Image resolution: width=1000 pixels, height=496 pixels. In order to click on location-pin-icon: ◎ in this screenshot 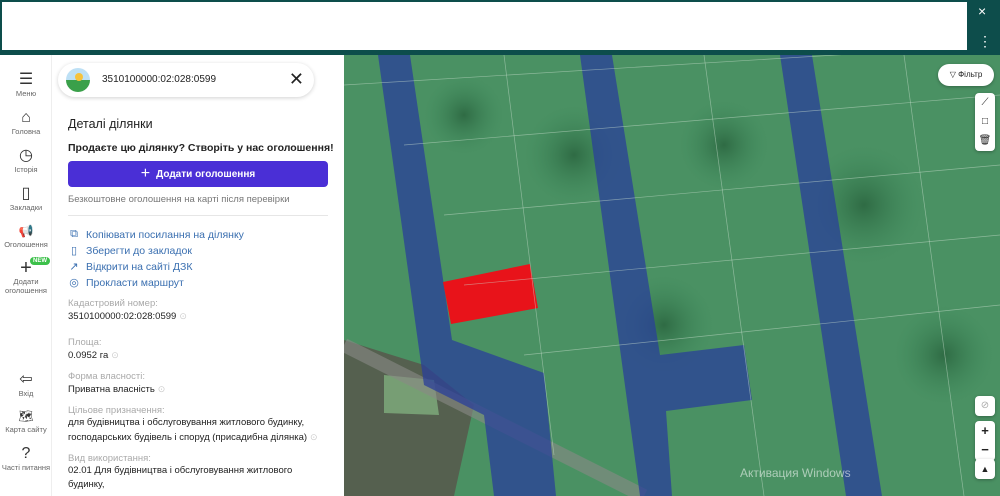, I will do `click(74, 283)`.